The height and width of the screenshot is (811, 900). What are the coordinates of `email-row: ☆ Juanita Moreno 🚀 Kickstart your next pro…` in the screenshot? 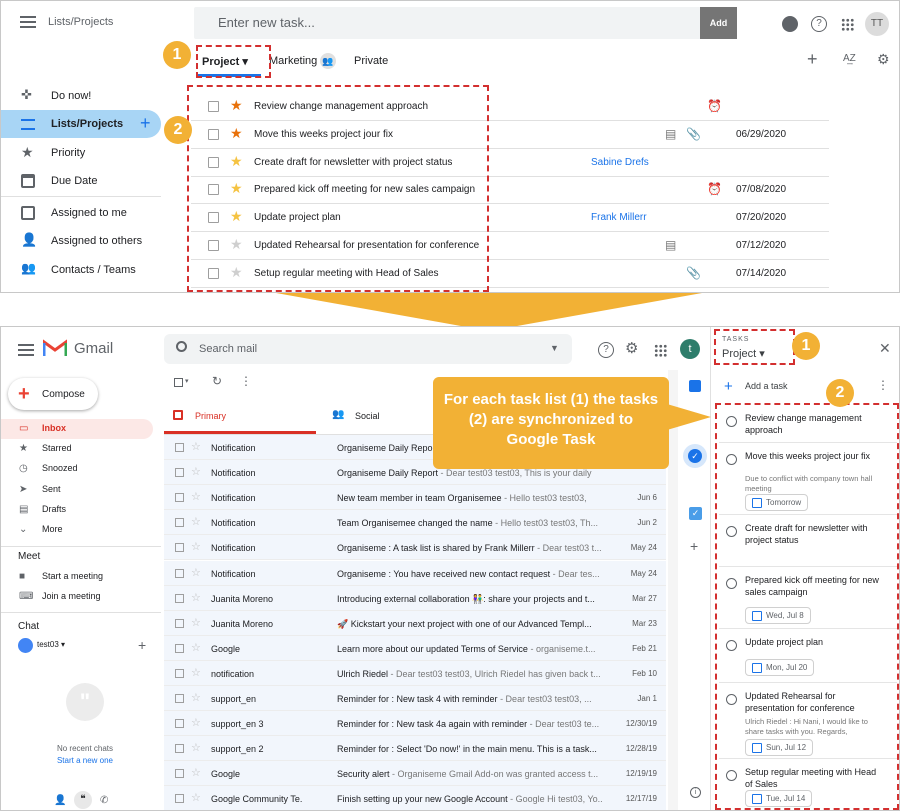 It's located at (415, 623).